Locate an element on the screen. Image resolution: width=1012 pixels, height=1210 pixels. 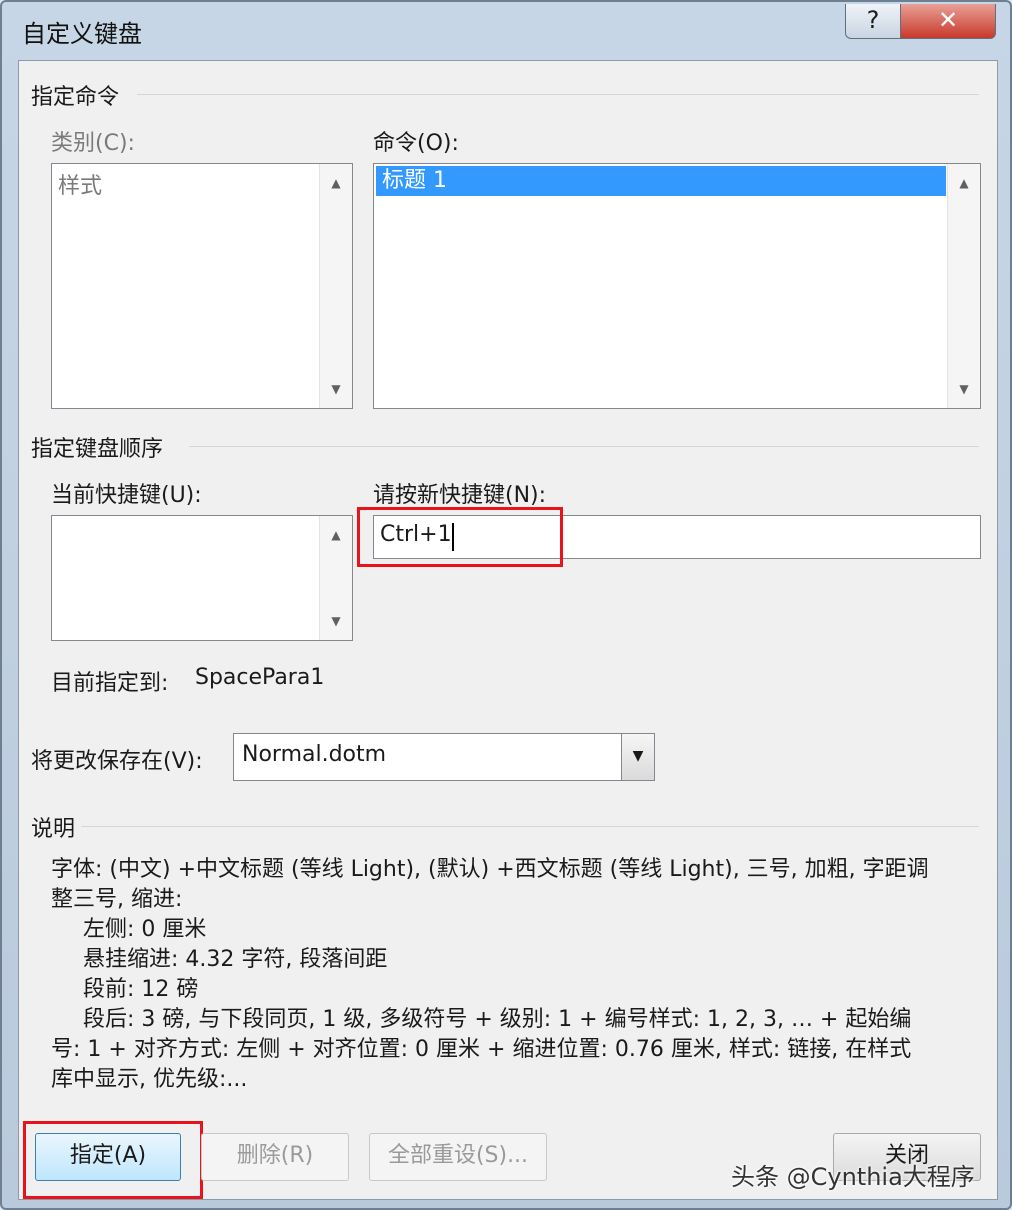
current-keys-label: 当前快捷键(U): is located at coordinates (126, 495).